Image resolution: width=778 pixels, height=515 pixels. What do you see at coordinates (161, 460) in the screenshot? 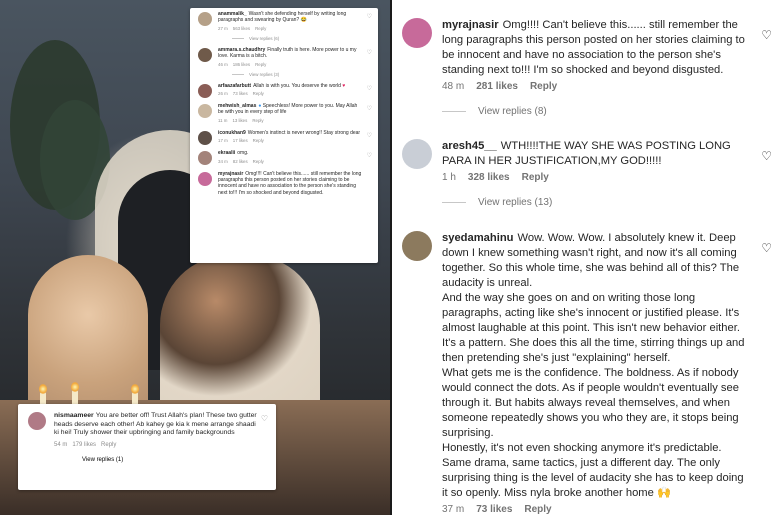
I see `view-replies: View replies (1)` at bounding box center [161, 460].